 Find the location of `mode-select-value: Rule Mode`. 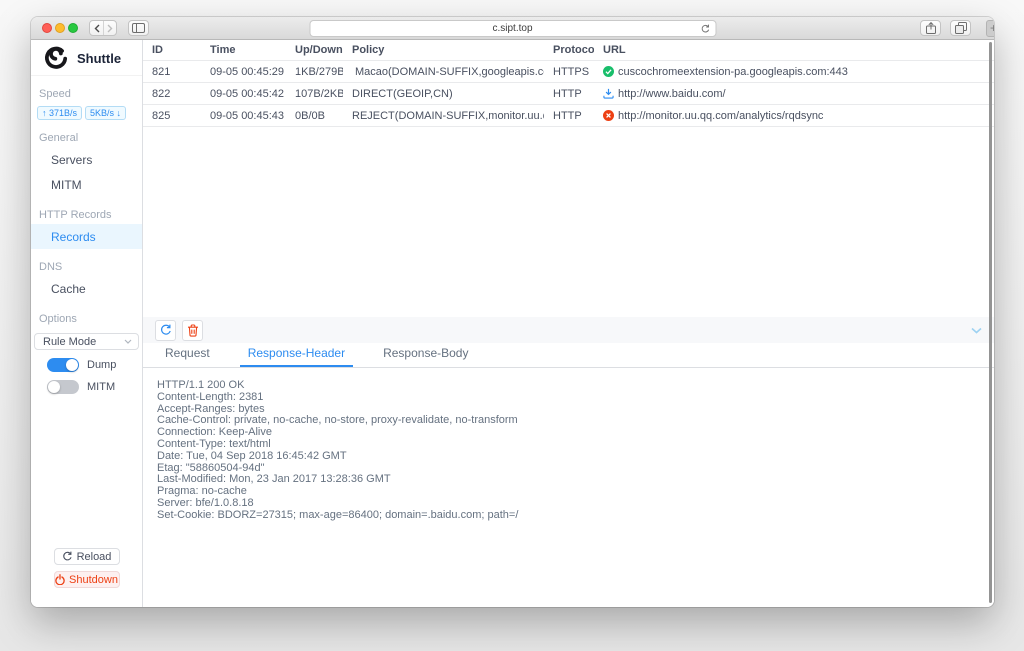

mode-select-value: Rule Mode is located at coordinates (70, 341).